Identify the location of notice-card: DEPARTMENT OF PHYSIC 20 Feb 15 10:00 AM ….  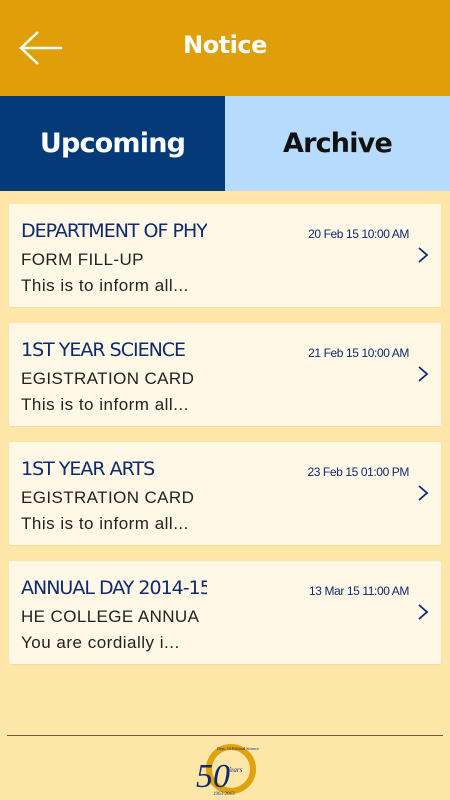
(225, 255).